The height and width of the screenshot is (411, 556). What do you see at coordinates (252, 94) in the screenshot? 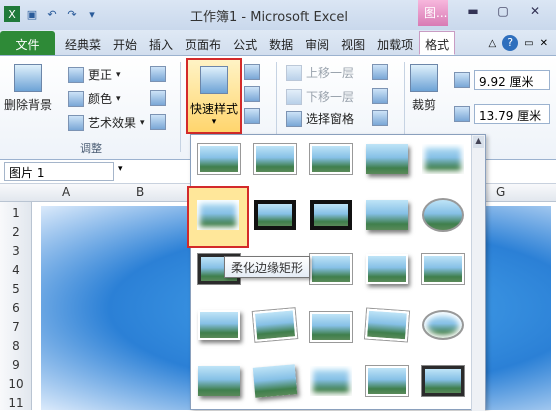
I see `picture-effects-icon` at bounding box center [252, 94].